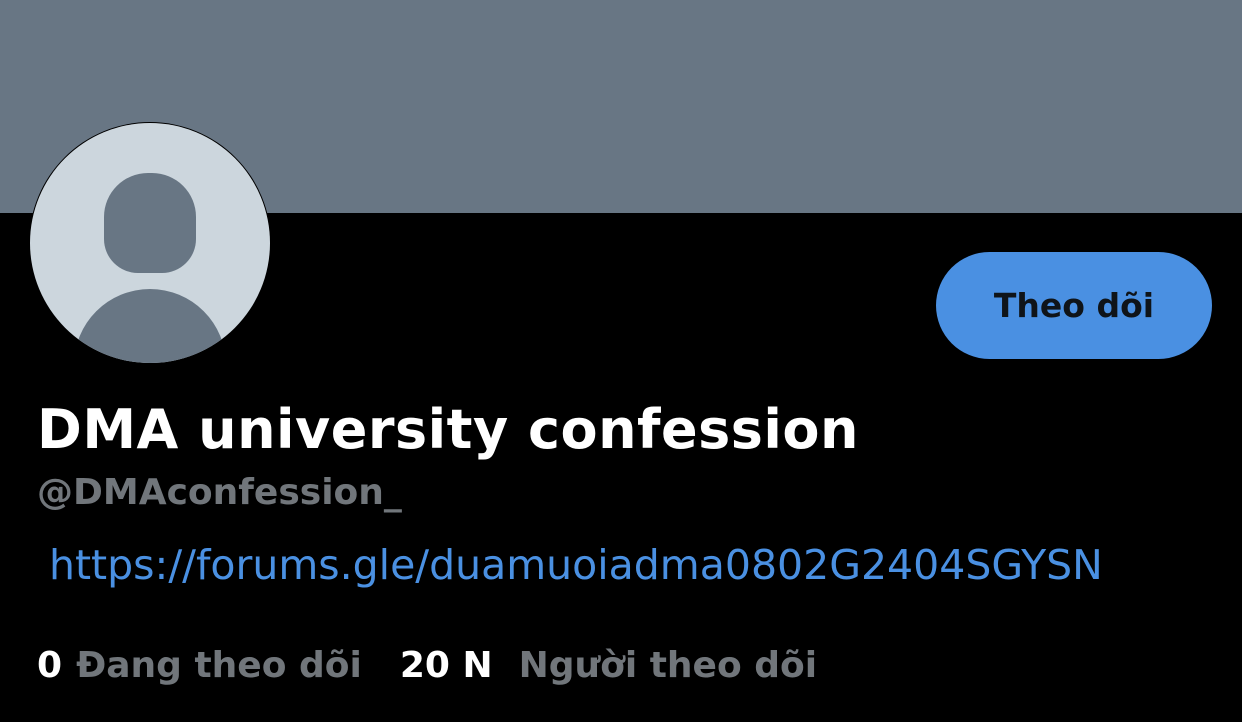  Describe the element at coordinates (448, 429) in the screenshot. I see `display-name: DMA university confession` at that location.